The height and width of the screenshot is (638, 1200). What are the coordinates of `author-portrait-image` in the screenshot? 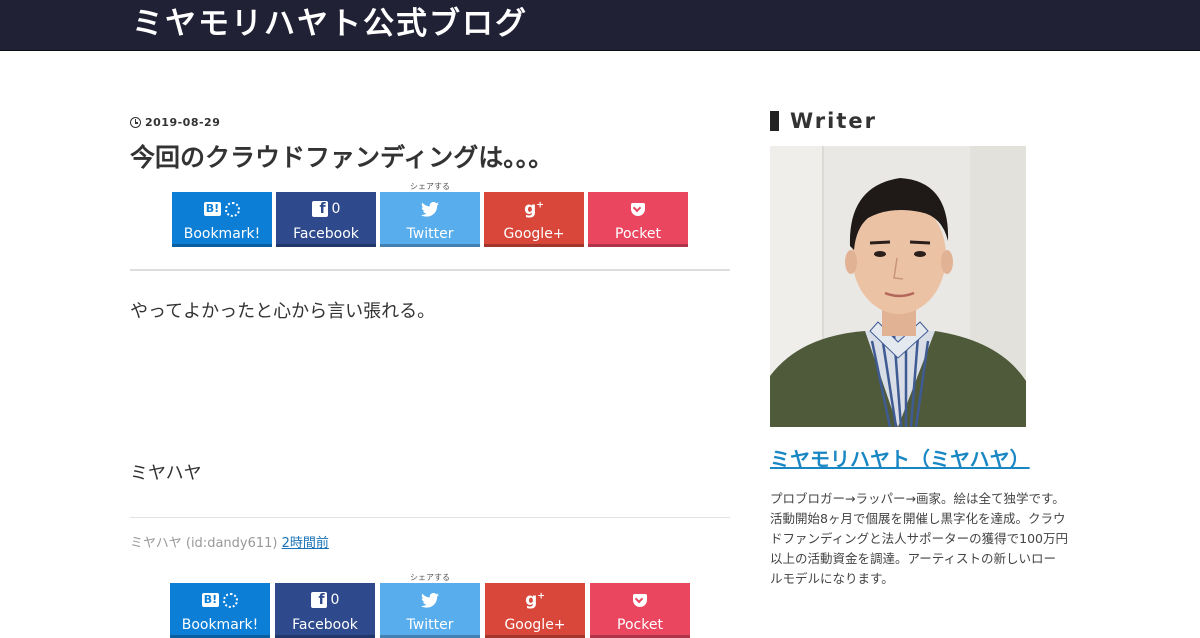 It's located at (898, 286).